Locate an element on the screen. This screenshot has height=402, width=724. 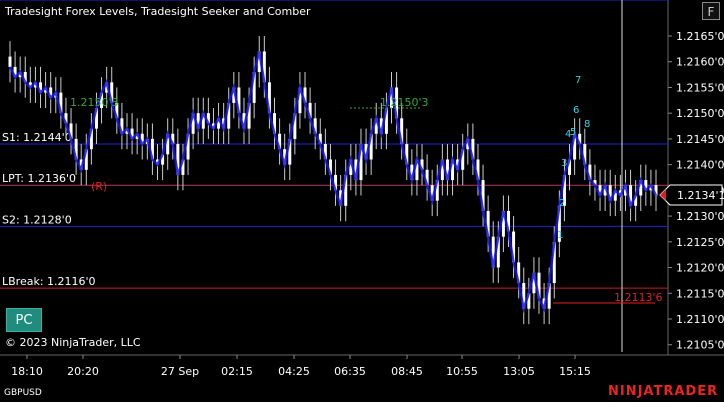
x-tick-label: 20:20 is located at coordinates (83, 371).